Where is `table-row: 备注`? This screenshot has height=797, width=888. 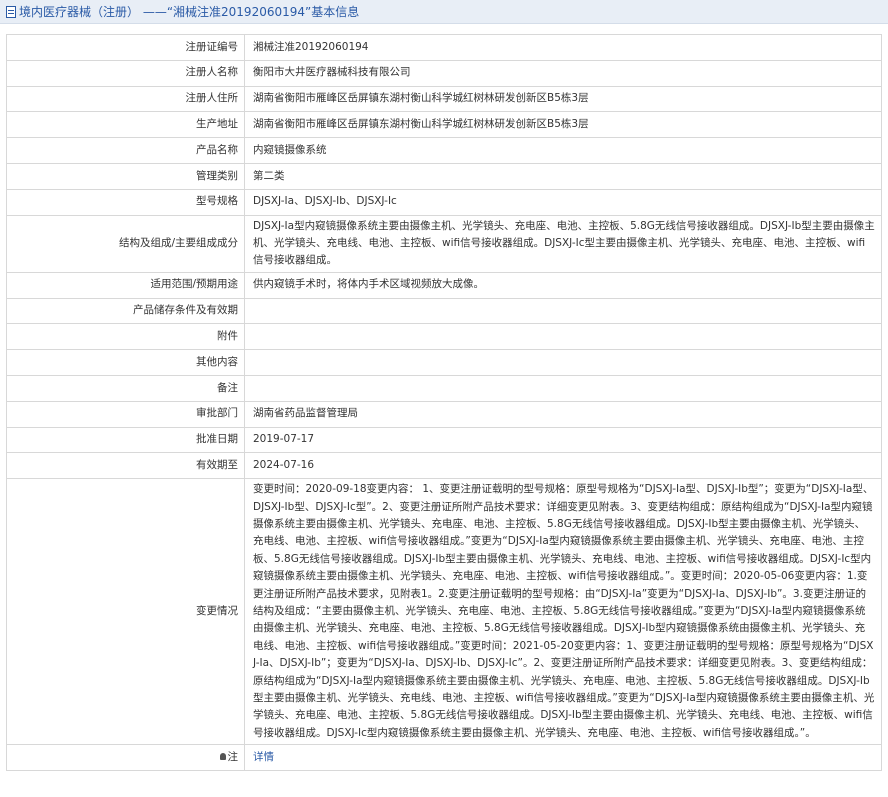 table-row: 备注 is located at coordinates (444, 388).